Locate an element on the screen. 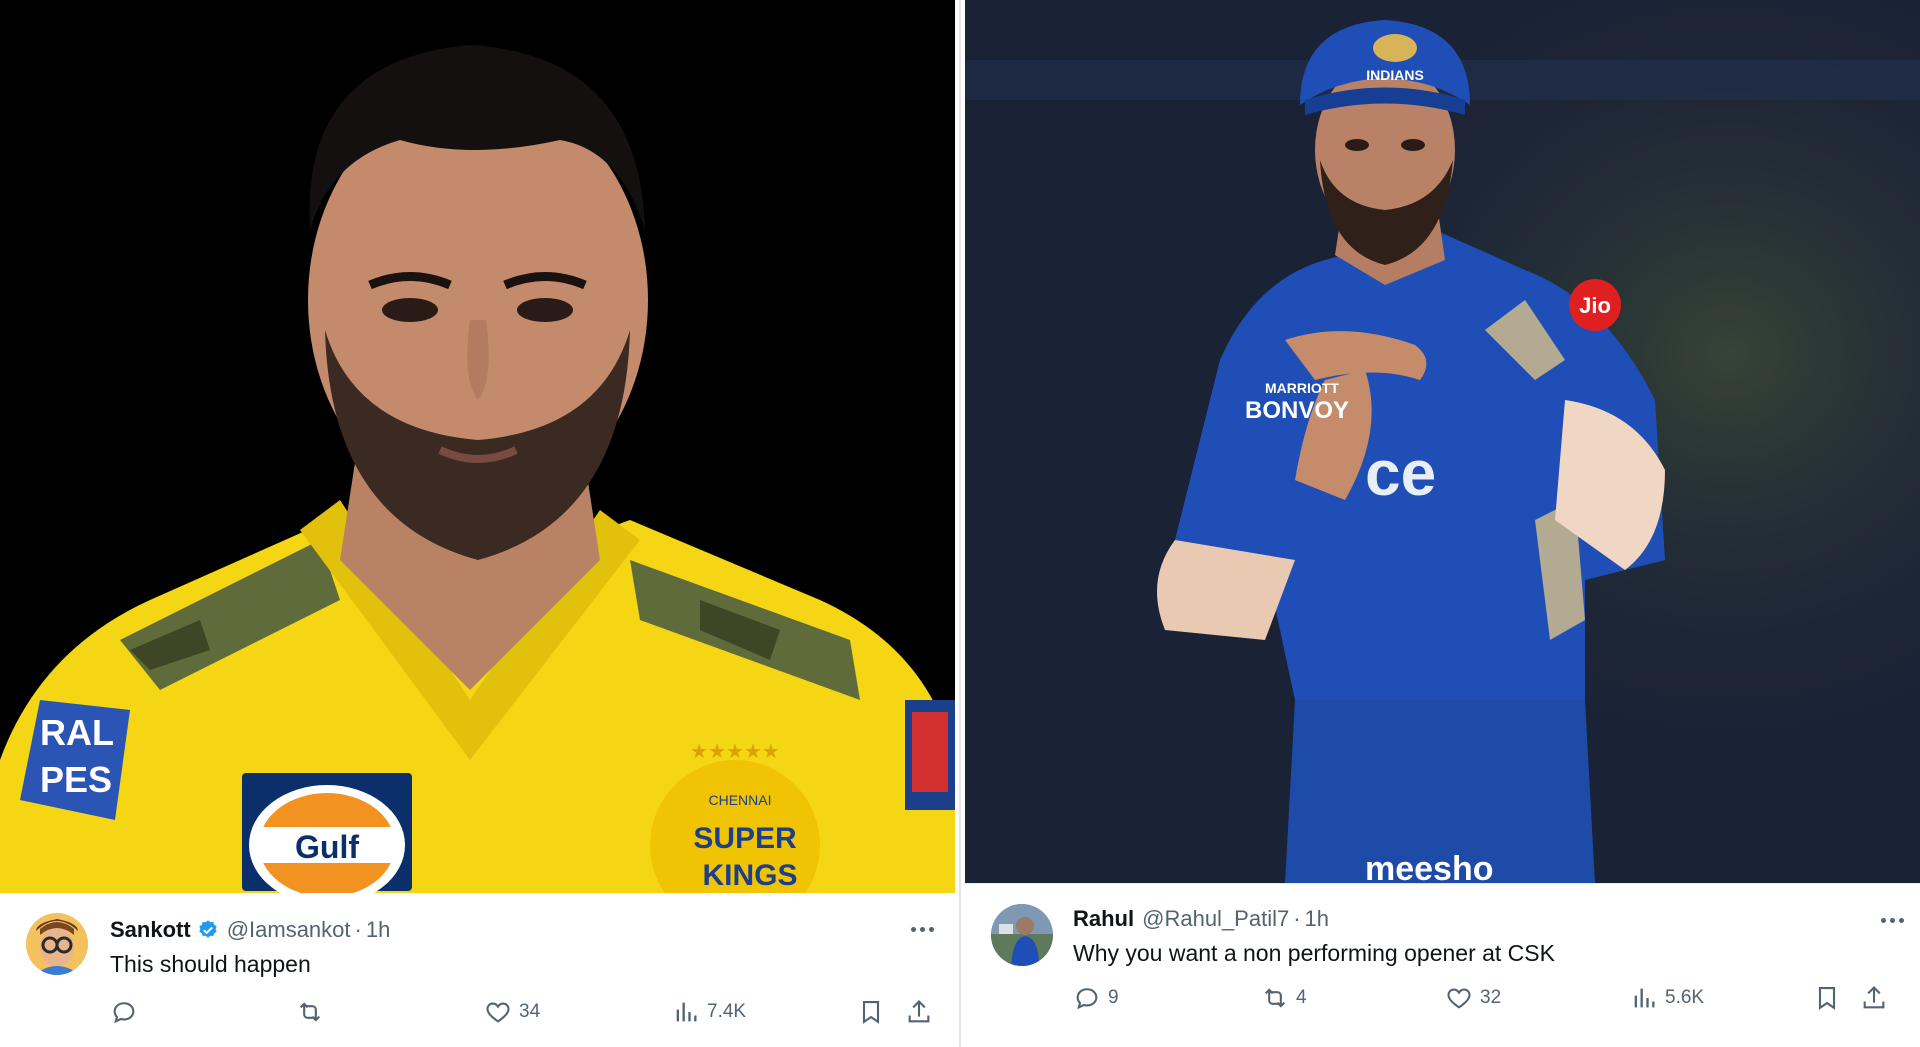 This screenshot has width=1920, height=1047. svg-text: ce is located at coordinates (1400, 473).